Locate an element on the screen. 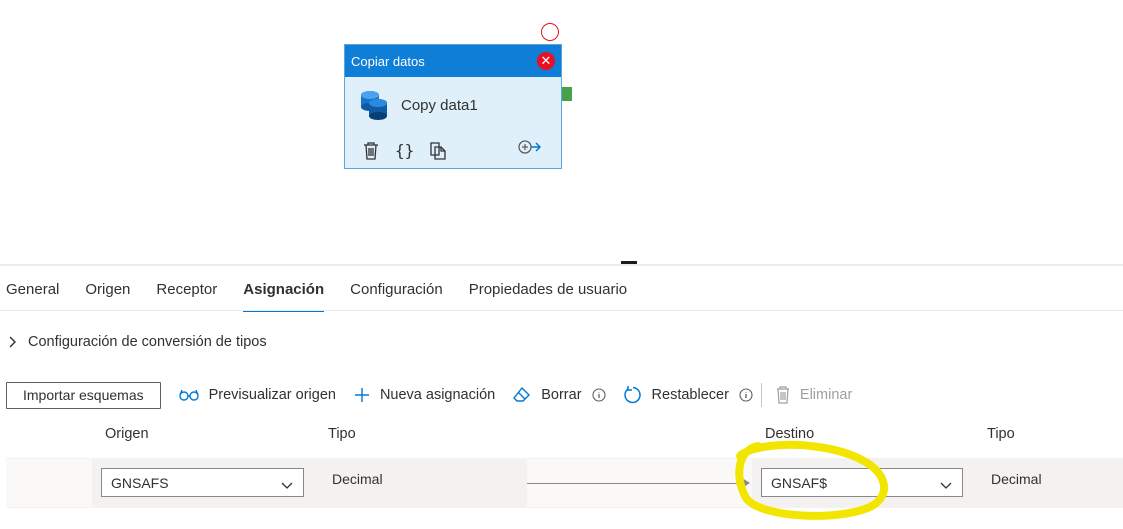 Image resolution: width=1123 pixels, height=529 pixels. column-header-tipo-destino: Tipo is located at coordinates (1001, 434).